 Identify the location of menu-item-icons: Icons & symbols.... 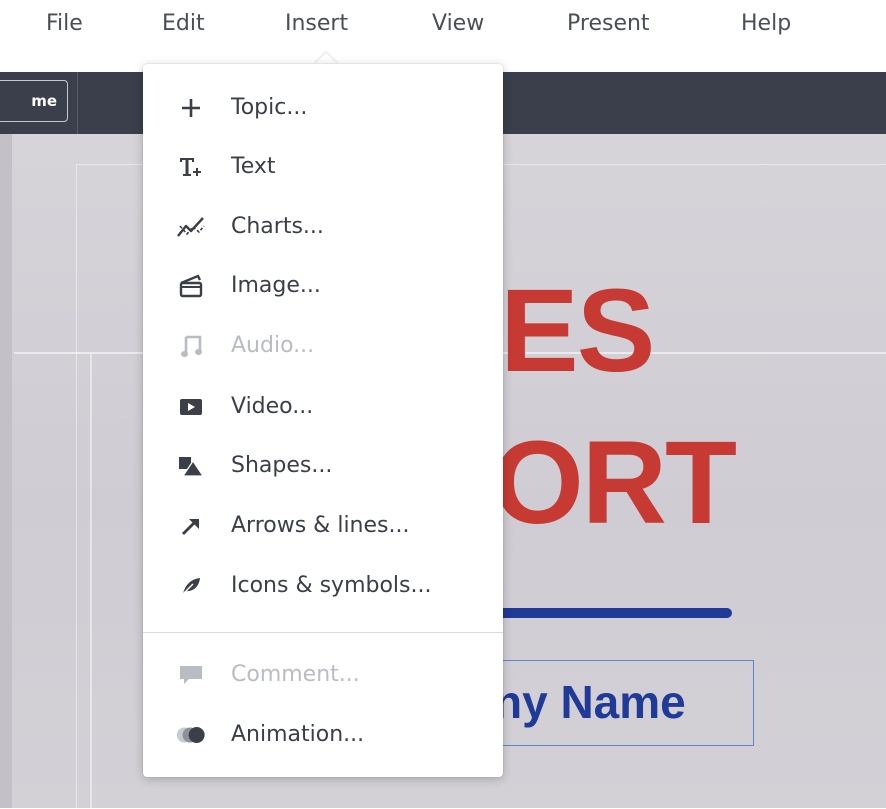
(323, 586).